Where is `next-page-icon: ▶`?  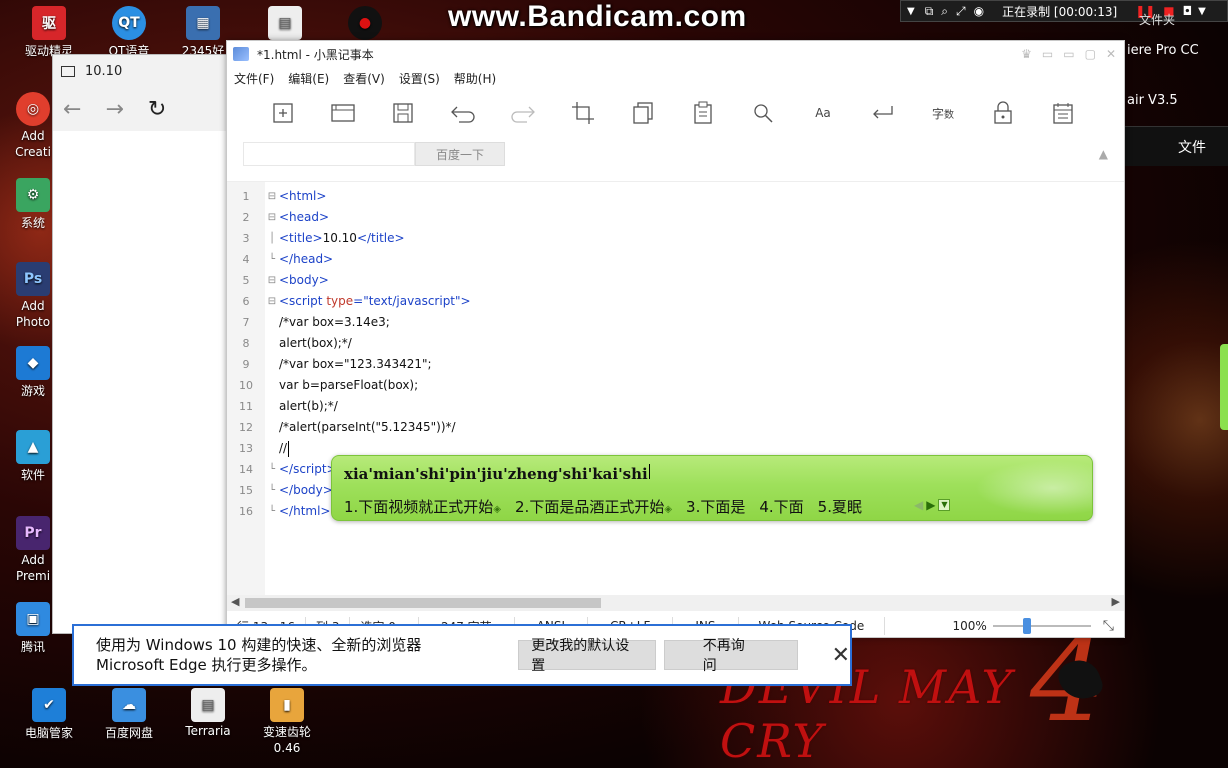 next-page-icon: ▶ is located at coordinates (930, 505).